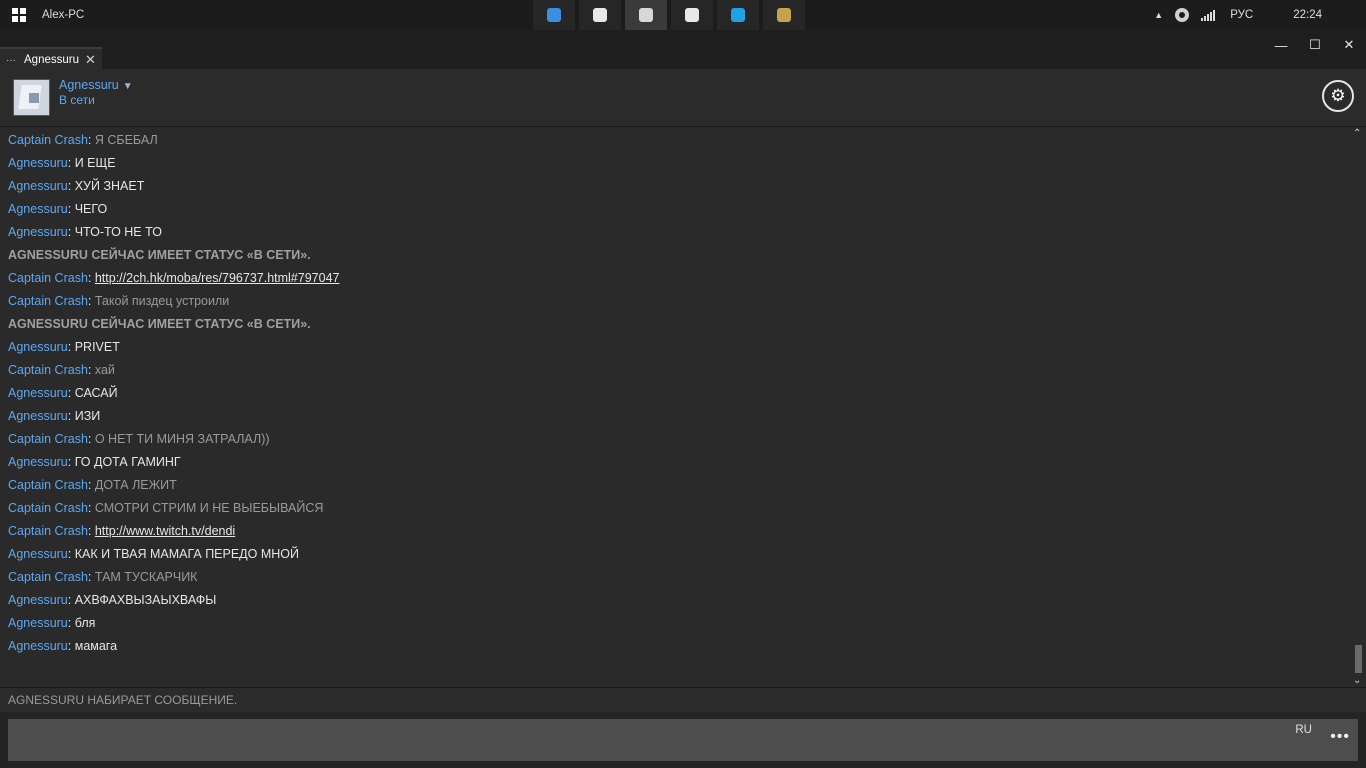 The width and height of the screenshot is (1366, 768). I want to click on league-client-icon, so click(784, 15).